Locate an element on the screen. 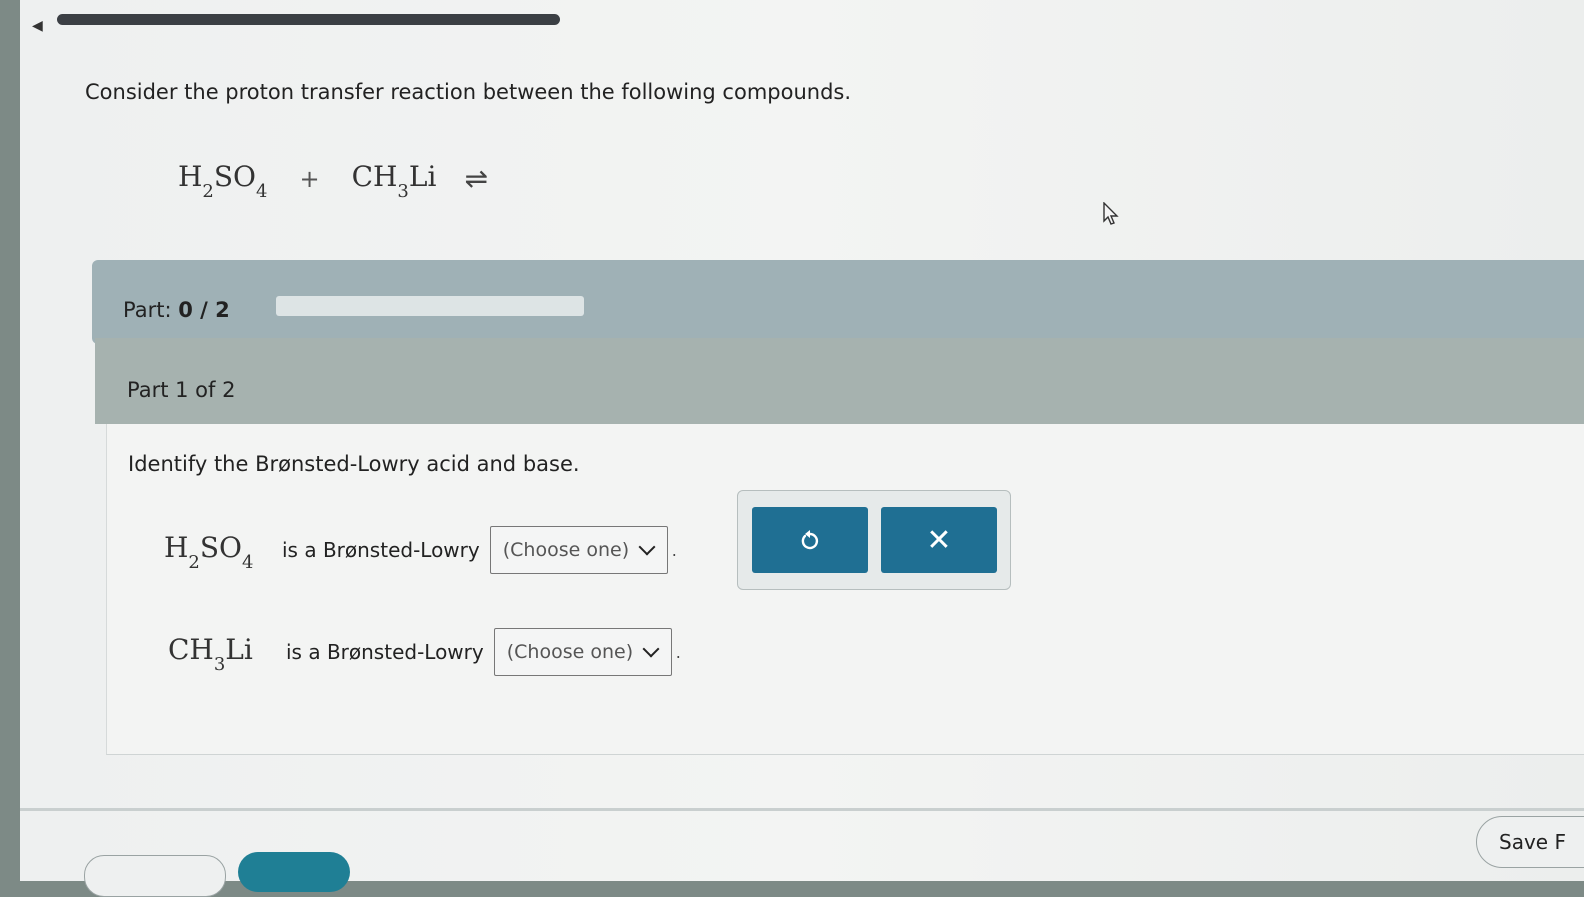  compound-ch3li: CH3Li is located at coordinates (210, 654).